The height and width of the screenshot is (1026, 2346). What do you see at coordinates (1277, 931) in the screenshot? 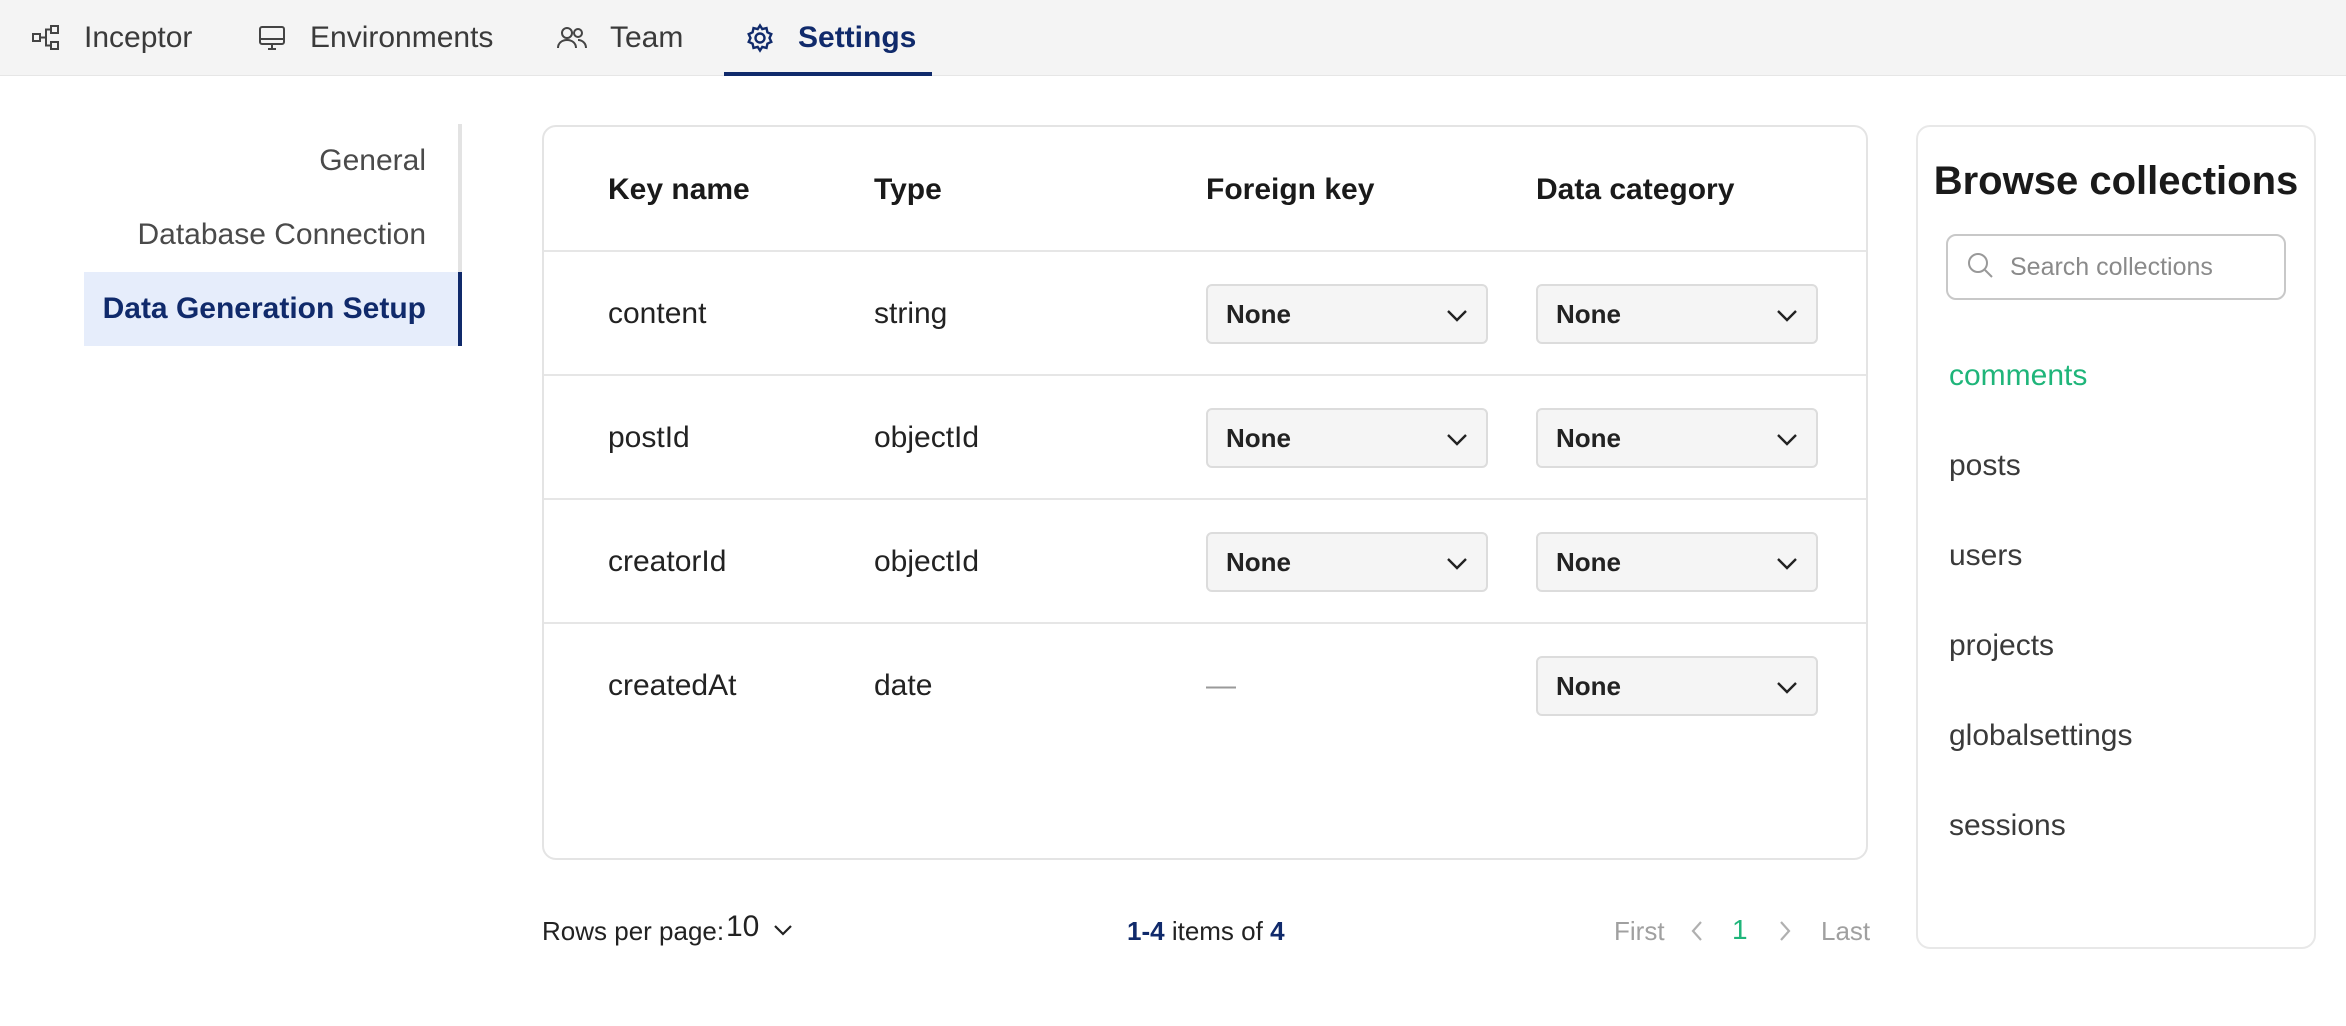
I see `items-total: 4` at bounding box center [1277, 931].